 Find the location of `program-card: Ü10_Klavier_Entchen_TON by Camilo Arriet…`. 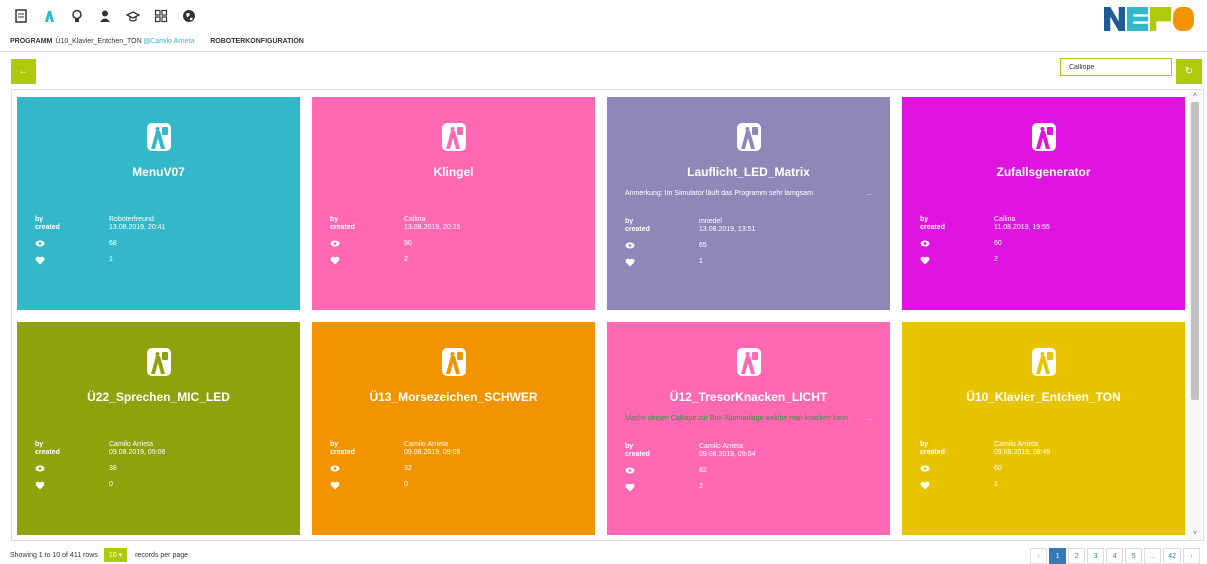

program-card: Ü10_Klavier_Entchen_TON by Camilo Arriet… is located at coordinates (1043, 428).